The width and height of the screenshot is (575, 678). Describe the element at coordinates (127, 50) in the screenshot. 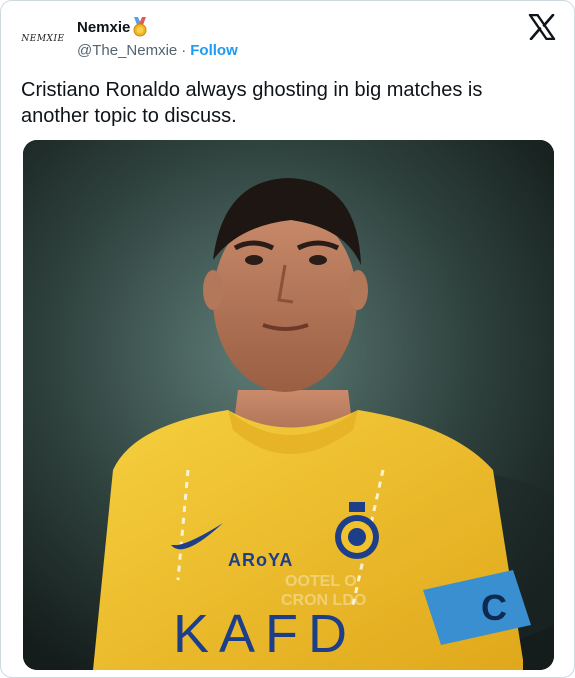

I see `author-handle: @The_Nemxie` at that location.